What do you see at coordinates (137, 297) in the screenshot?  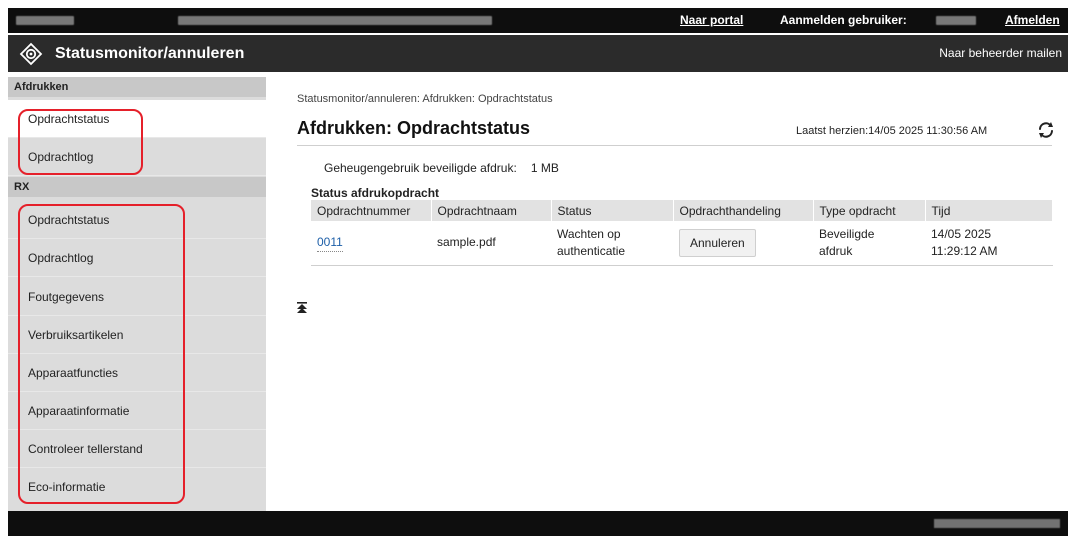 I see `sidebar-item-error-info: Foutgegevens` at bounding box center [137, 297].